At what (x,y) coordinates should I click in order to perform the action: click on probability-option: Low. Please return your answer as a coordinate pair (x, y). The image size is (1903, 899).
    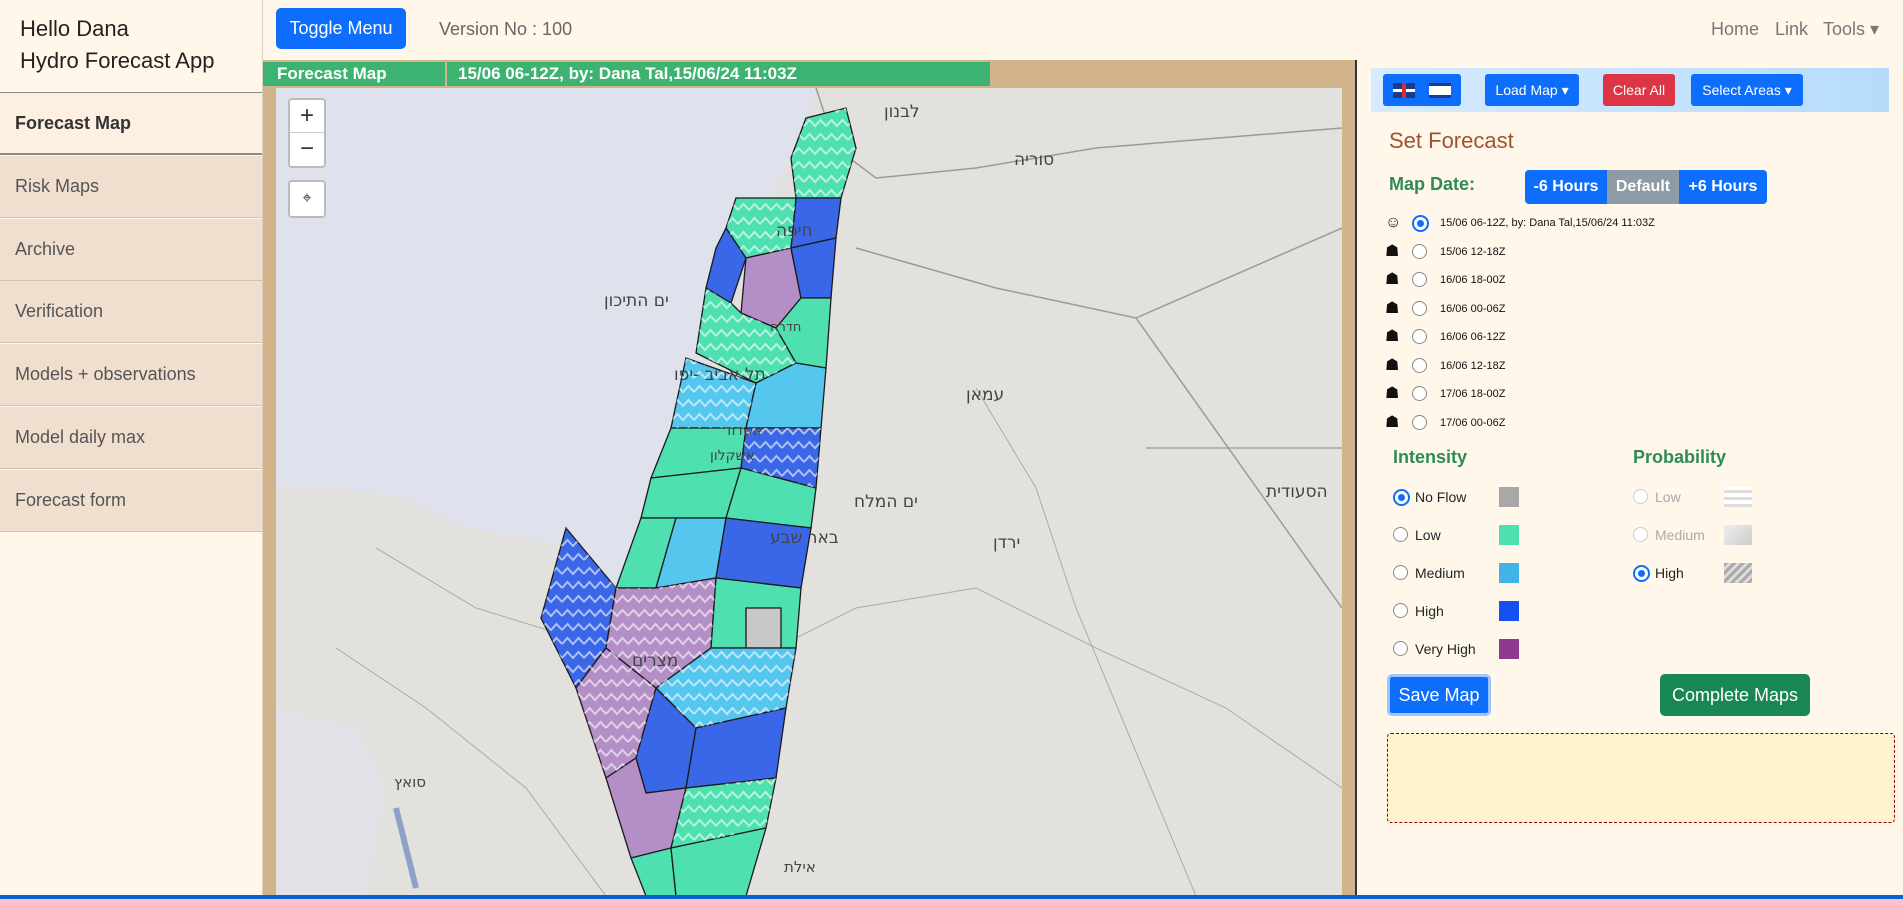
    Looking at the image, I should click on (1683, 498).